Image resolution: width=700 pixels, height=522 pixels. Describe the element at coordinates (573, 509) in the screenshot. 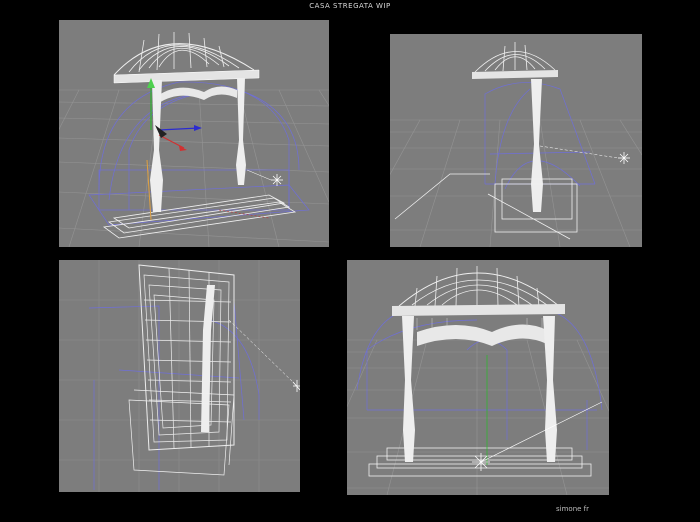

I see `author-credit: simone fr` at that location.